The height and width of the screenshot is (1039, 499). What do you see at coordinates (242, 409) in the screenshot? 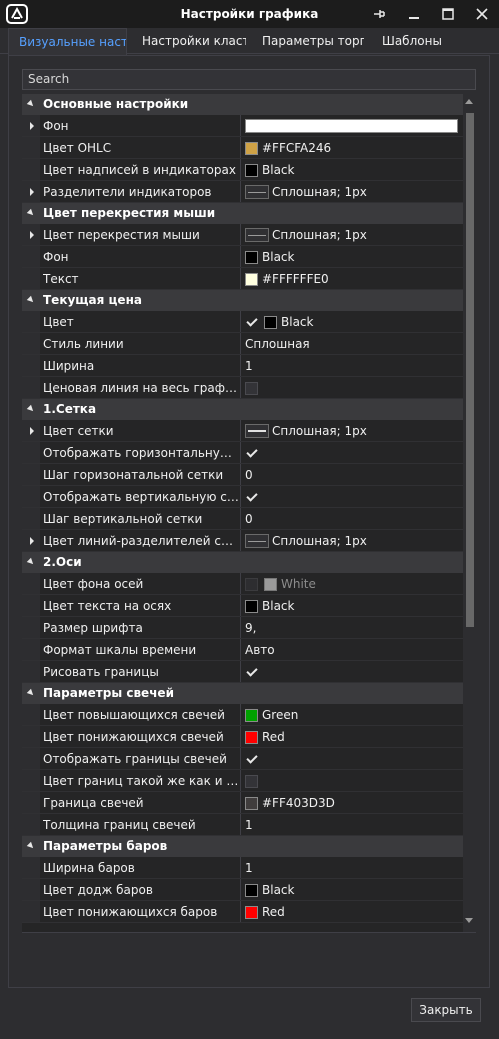
I see `category-header: 1.Сетка` at bounding box center [242, 409].